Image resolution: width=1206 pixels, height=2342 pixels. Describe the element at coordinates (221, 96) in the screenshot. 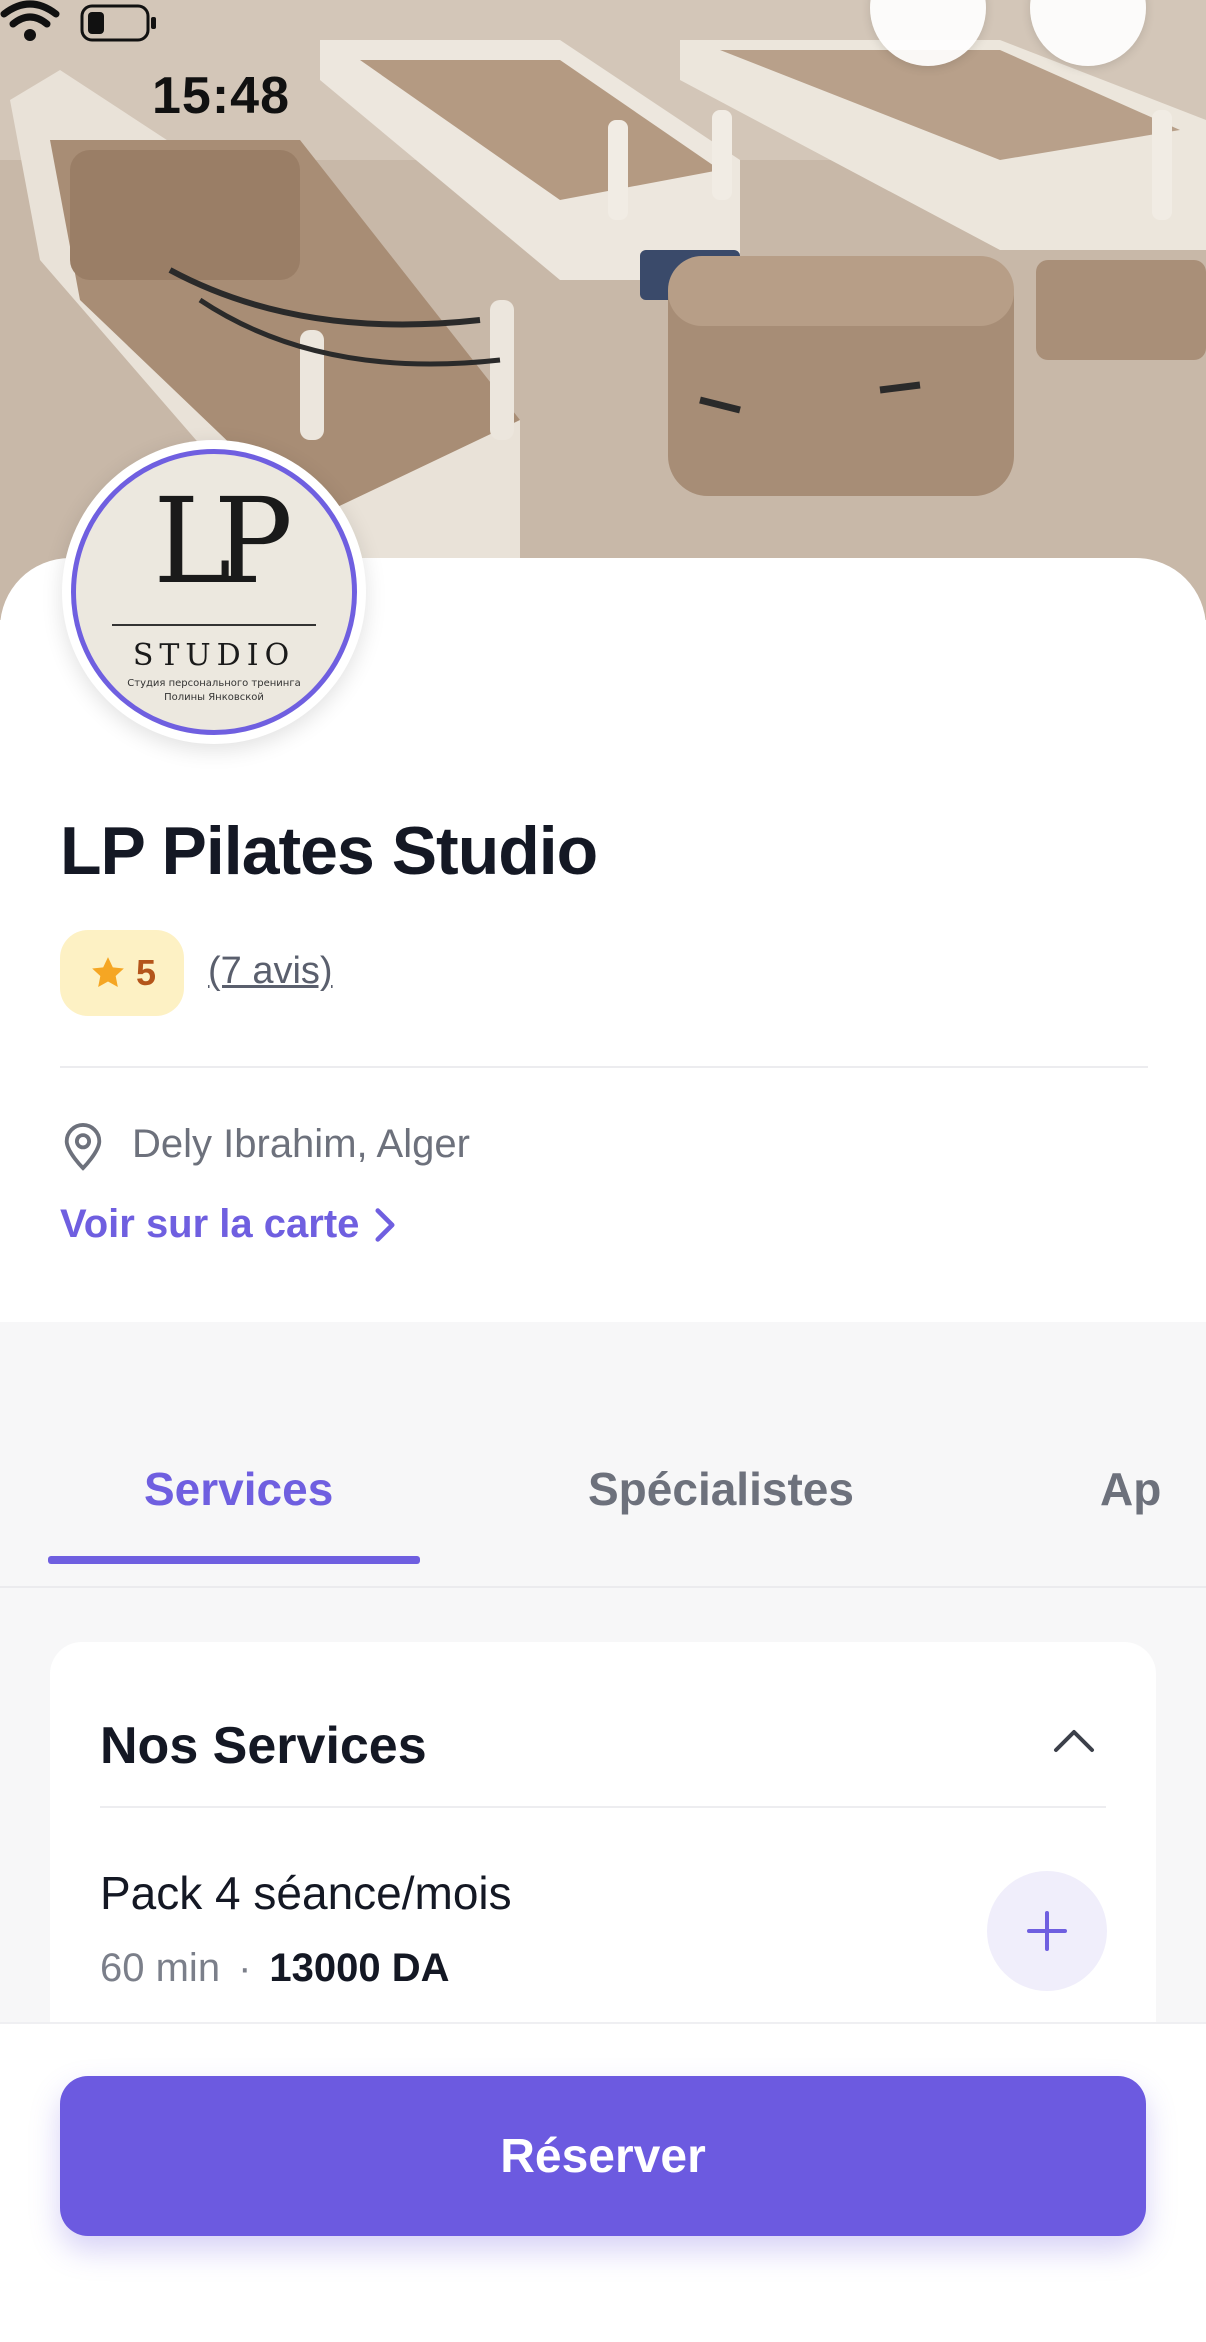

I see `status-time: 15:48` at that location.